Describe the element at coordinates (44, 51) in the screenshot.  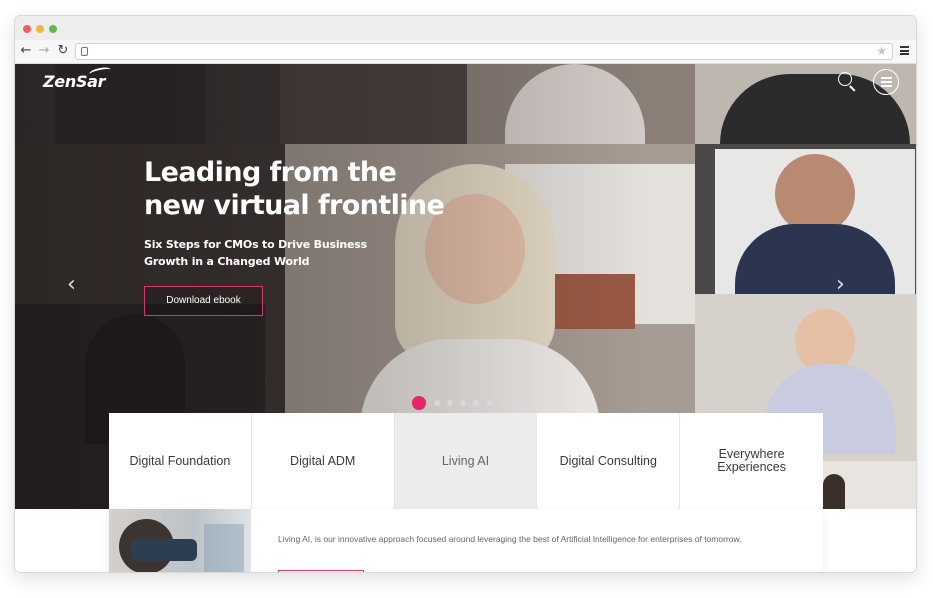
I see `arrow-right-icon: →` at that location.